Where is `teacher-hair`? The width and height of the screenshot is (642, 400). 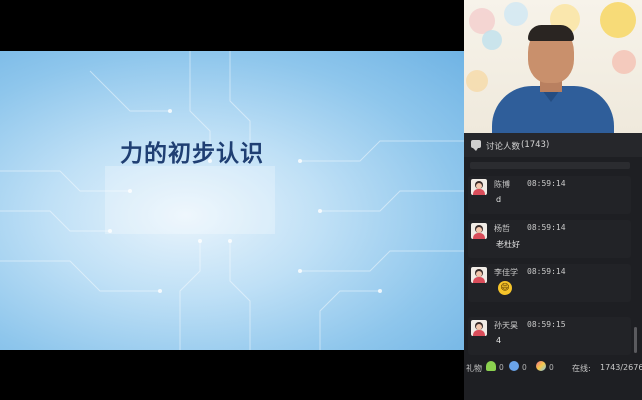 teacher-hair is located at coordinates (551, 33).